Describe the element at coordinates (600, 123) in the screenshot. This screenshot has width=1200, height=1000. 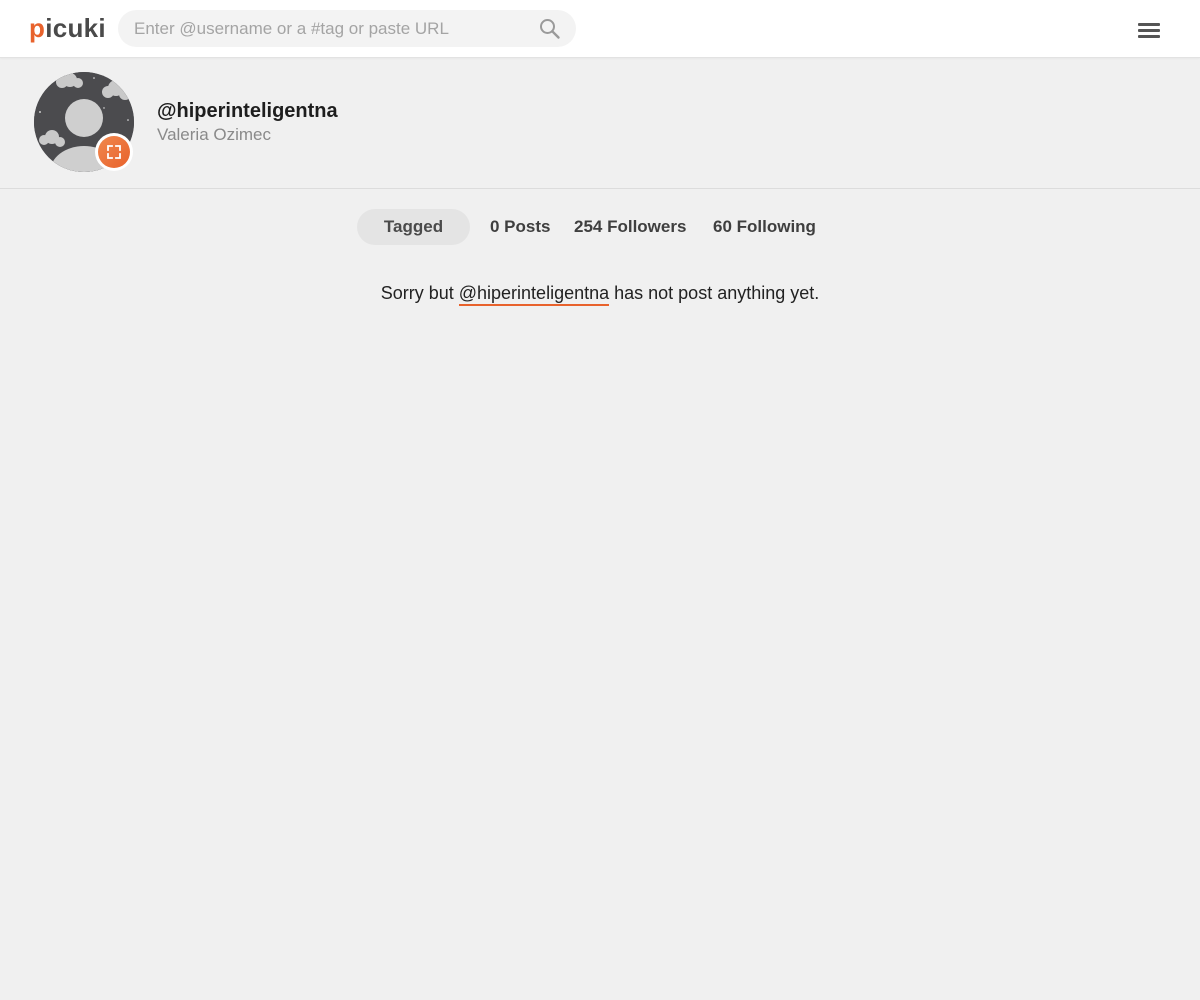
I see `profile-header: @hiperinteligentna Valeria Ozimec` at that location.